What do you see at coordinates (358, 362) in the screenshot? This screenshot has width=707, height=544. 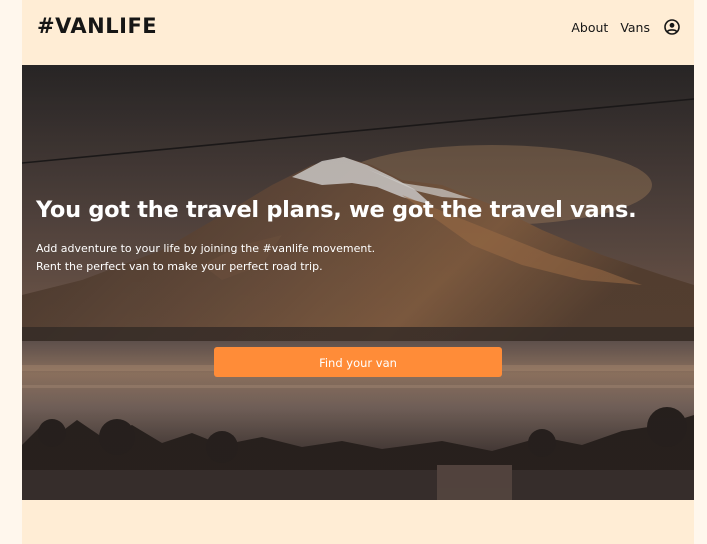 I see `find-your-van-button: Find your van` at bounding box center [358, 362].